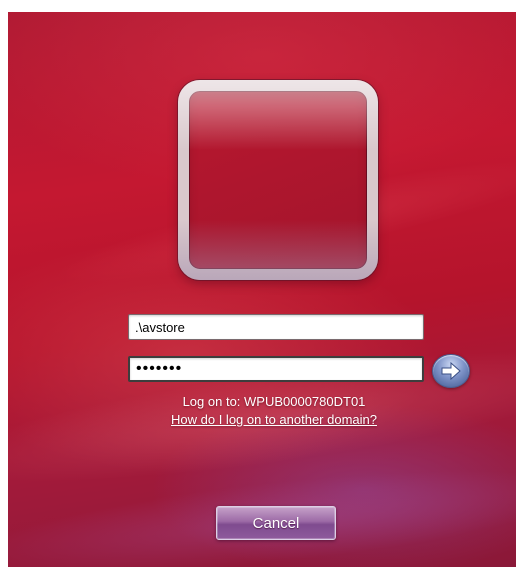 This screenshot has height=567, width=516. I want to click on submit-button, so click(451, 371).